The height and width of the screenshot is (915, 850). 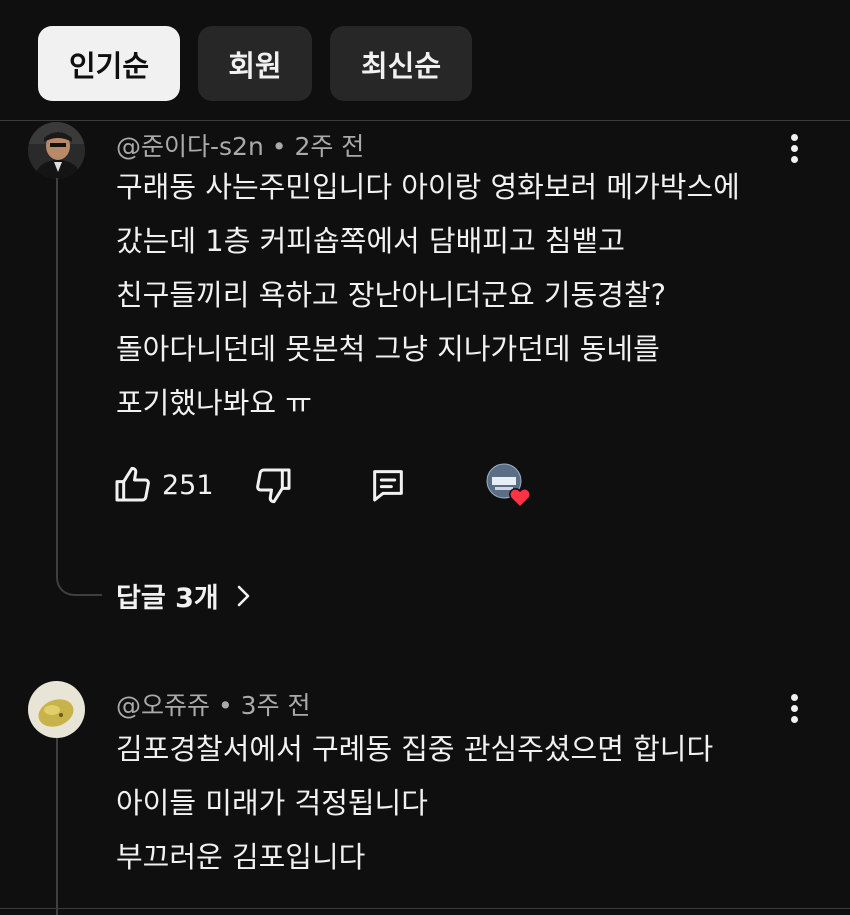 I want to click on comment-line: 친구들끼리 욕하고 장난아니더군요 기동경찰?, so click(x=391, y=295).